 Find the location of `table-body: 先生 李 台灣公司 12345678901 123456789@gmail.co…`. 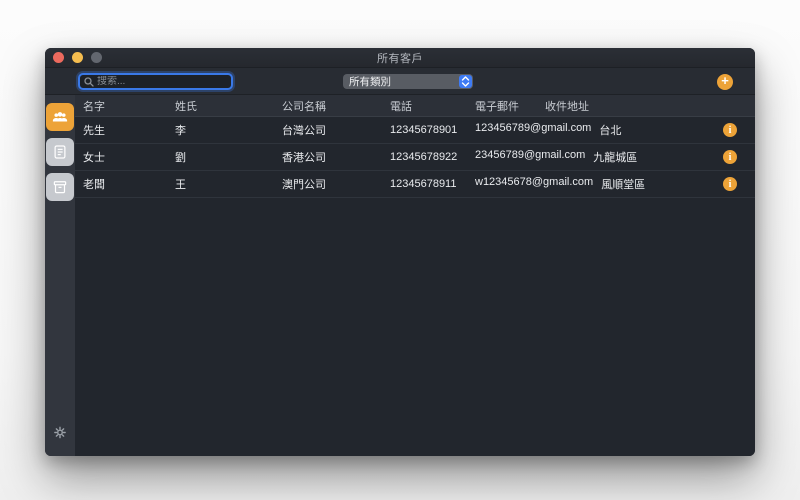

table-body: 先生 李 台灣公司 12345678901 123456789@gmail.co… is located at coordinates (415, 157).